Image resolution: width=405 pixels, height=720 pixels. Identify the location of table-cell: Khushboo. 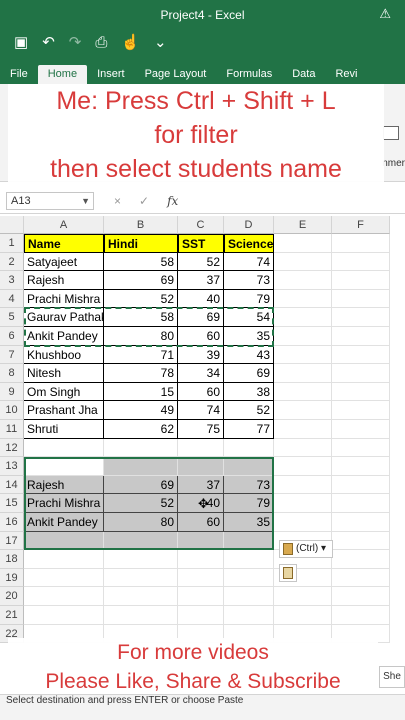
(64, 355).